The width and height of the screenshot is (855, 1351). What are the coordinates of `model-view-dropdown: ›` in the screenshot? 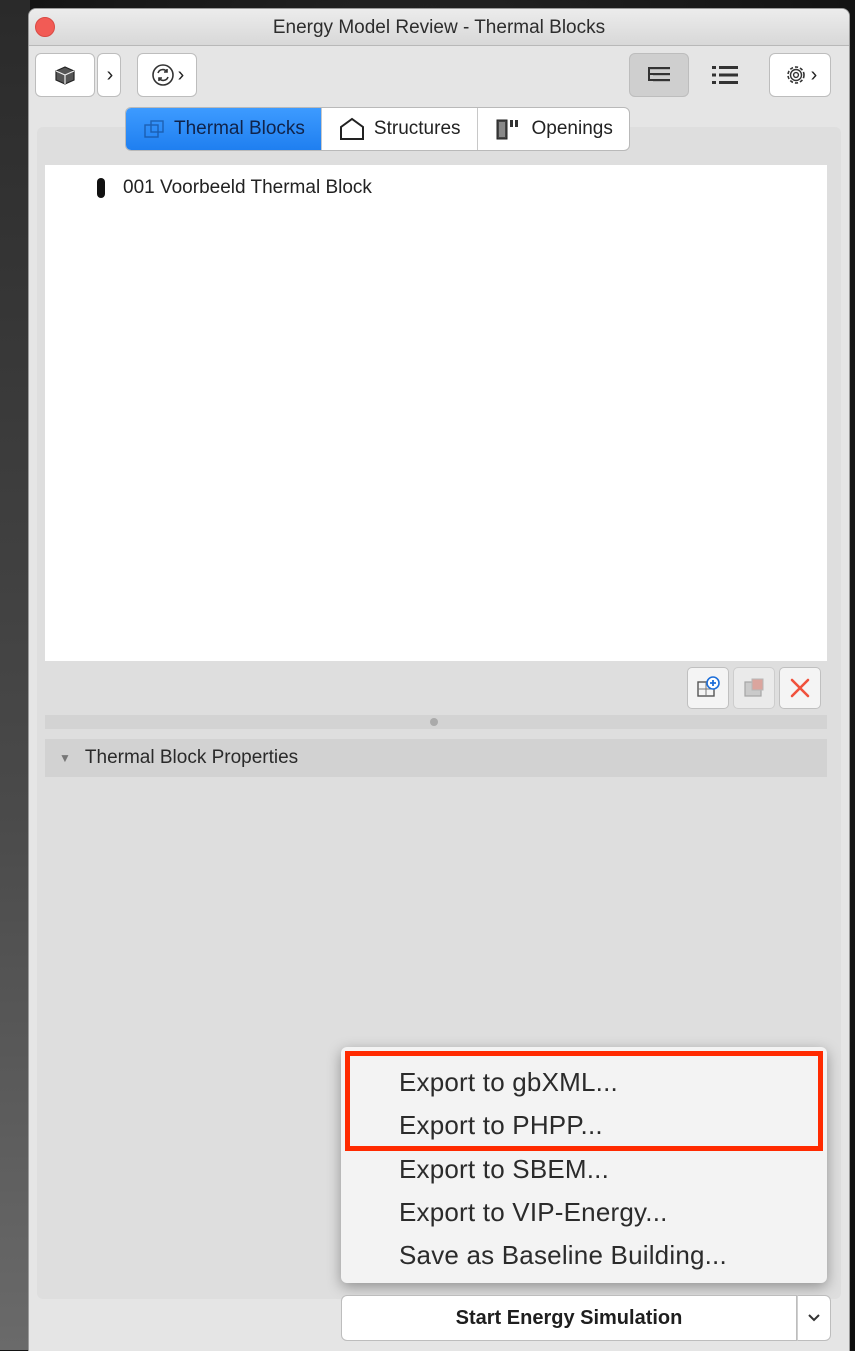 It's located at (109, 75).